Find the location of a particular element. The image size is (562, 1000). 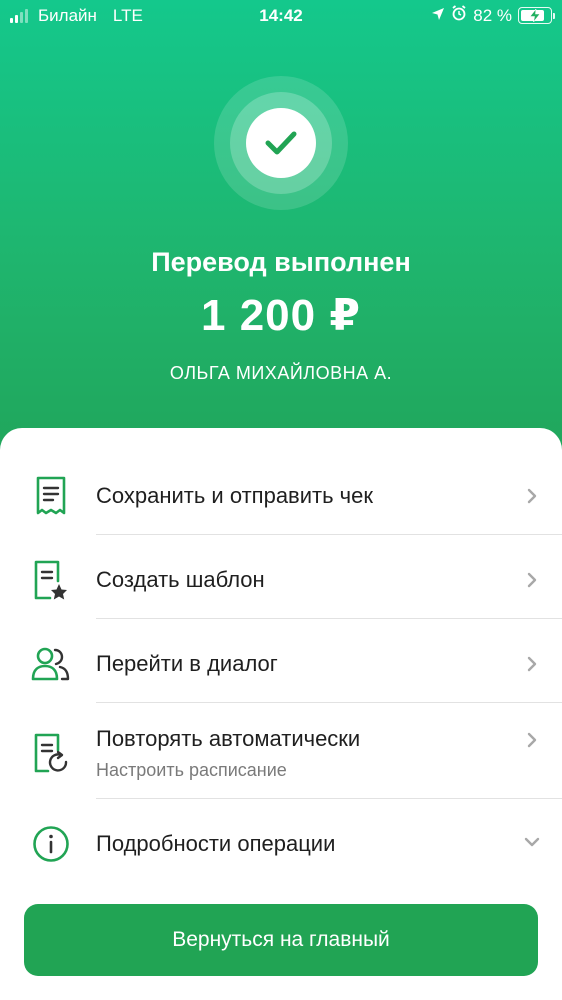

success-ring is located at coordinates (281, 143).